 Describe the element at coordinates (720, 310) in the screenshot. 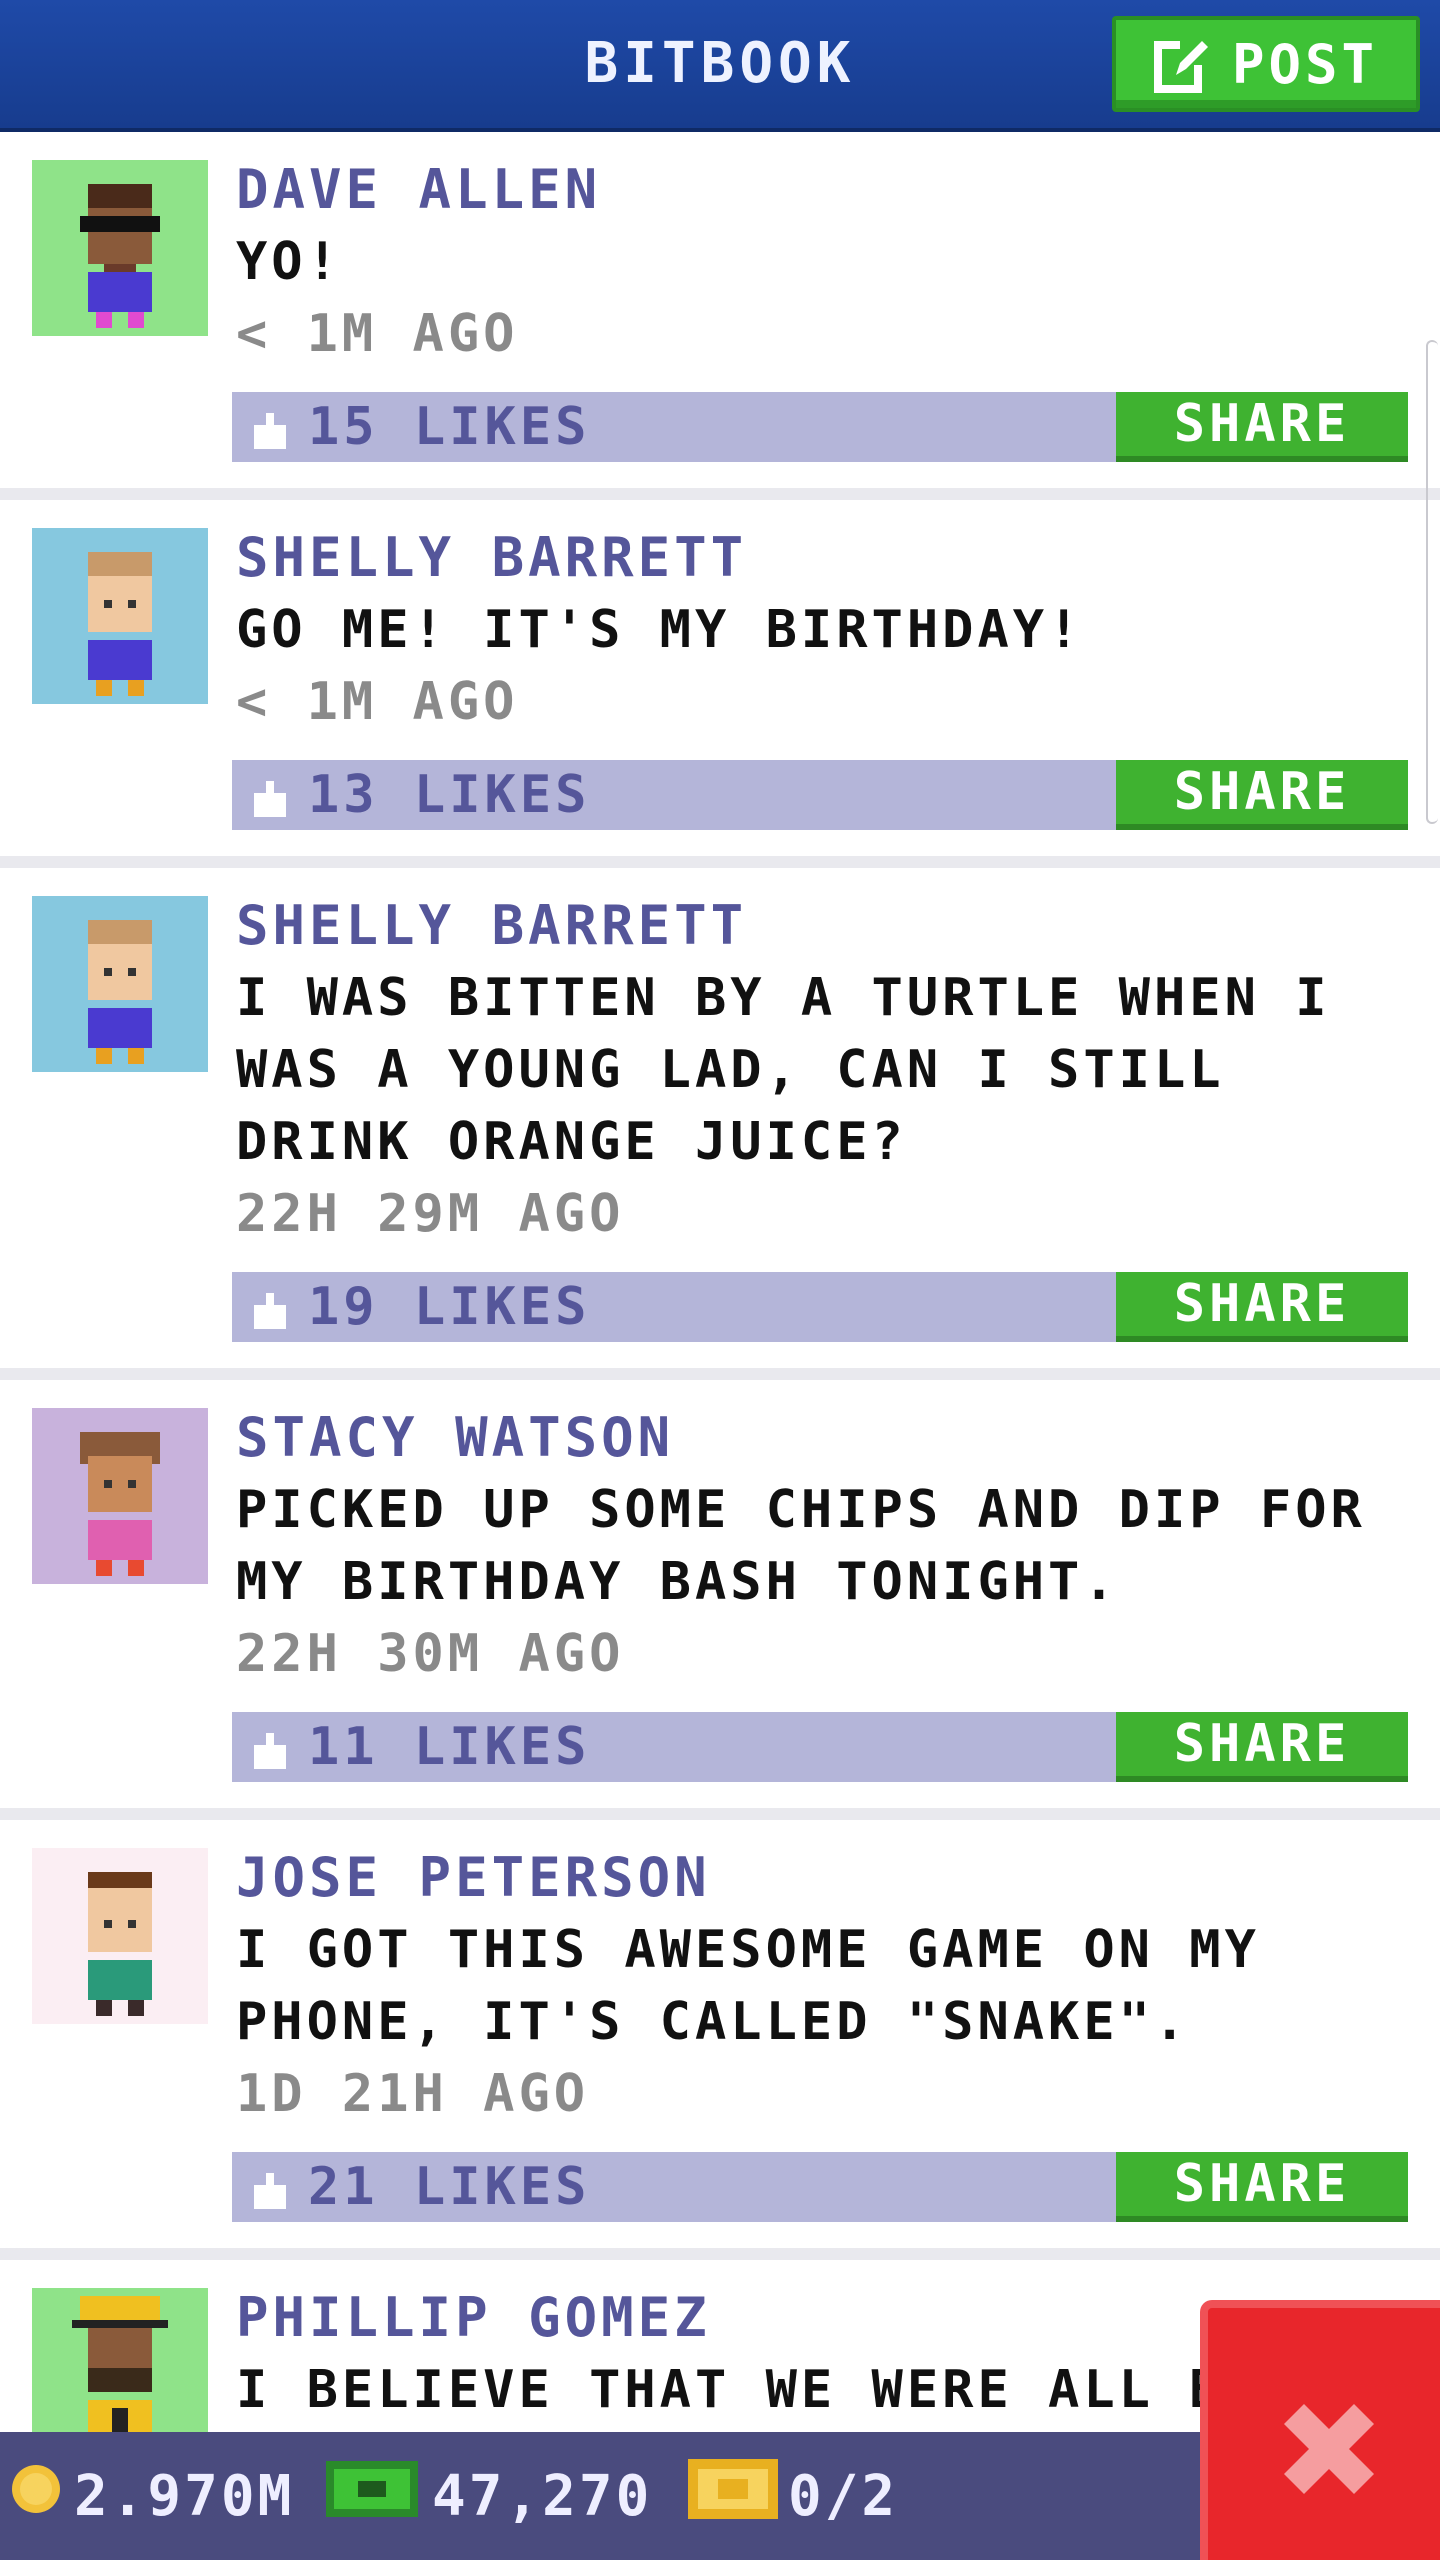

I see `feed-post: DAVE ALLEN YO! < 1M AGO 15 LIKES SHARE` at that location.